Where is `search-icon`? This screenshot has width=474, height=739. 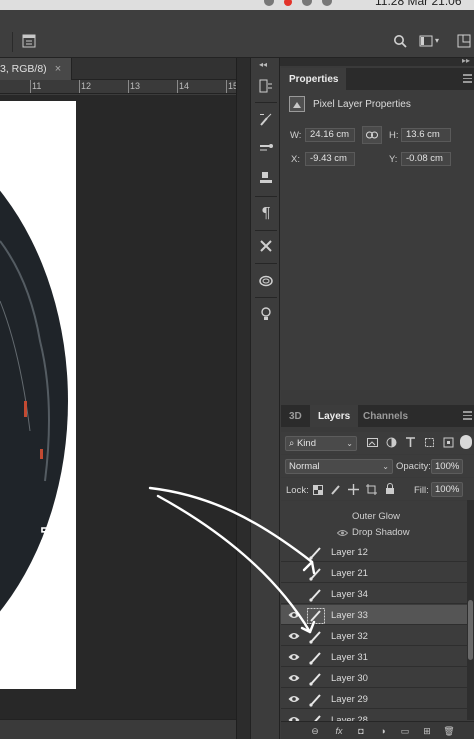 search-icon is located at coordinates (400, 41).